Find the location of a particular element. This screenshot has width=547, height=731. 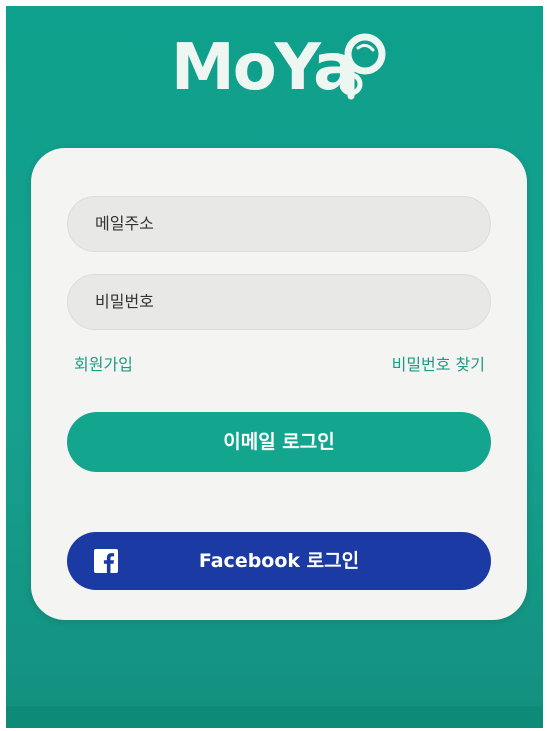

app-logo: MoYa is located at coordinates (283, 68).